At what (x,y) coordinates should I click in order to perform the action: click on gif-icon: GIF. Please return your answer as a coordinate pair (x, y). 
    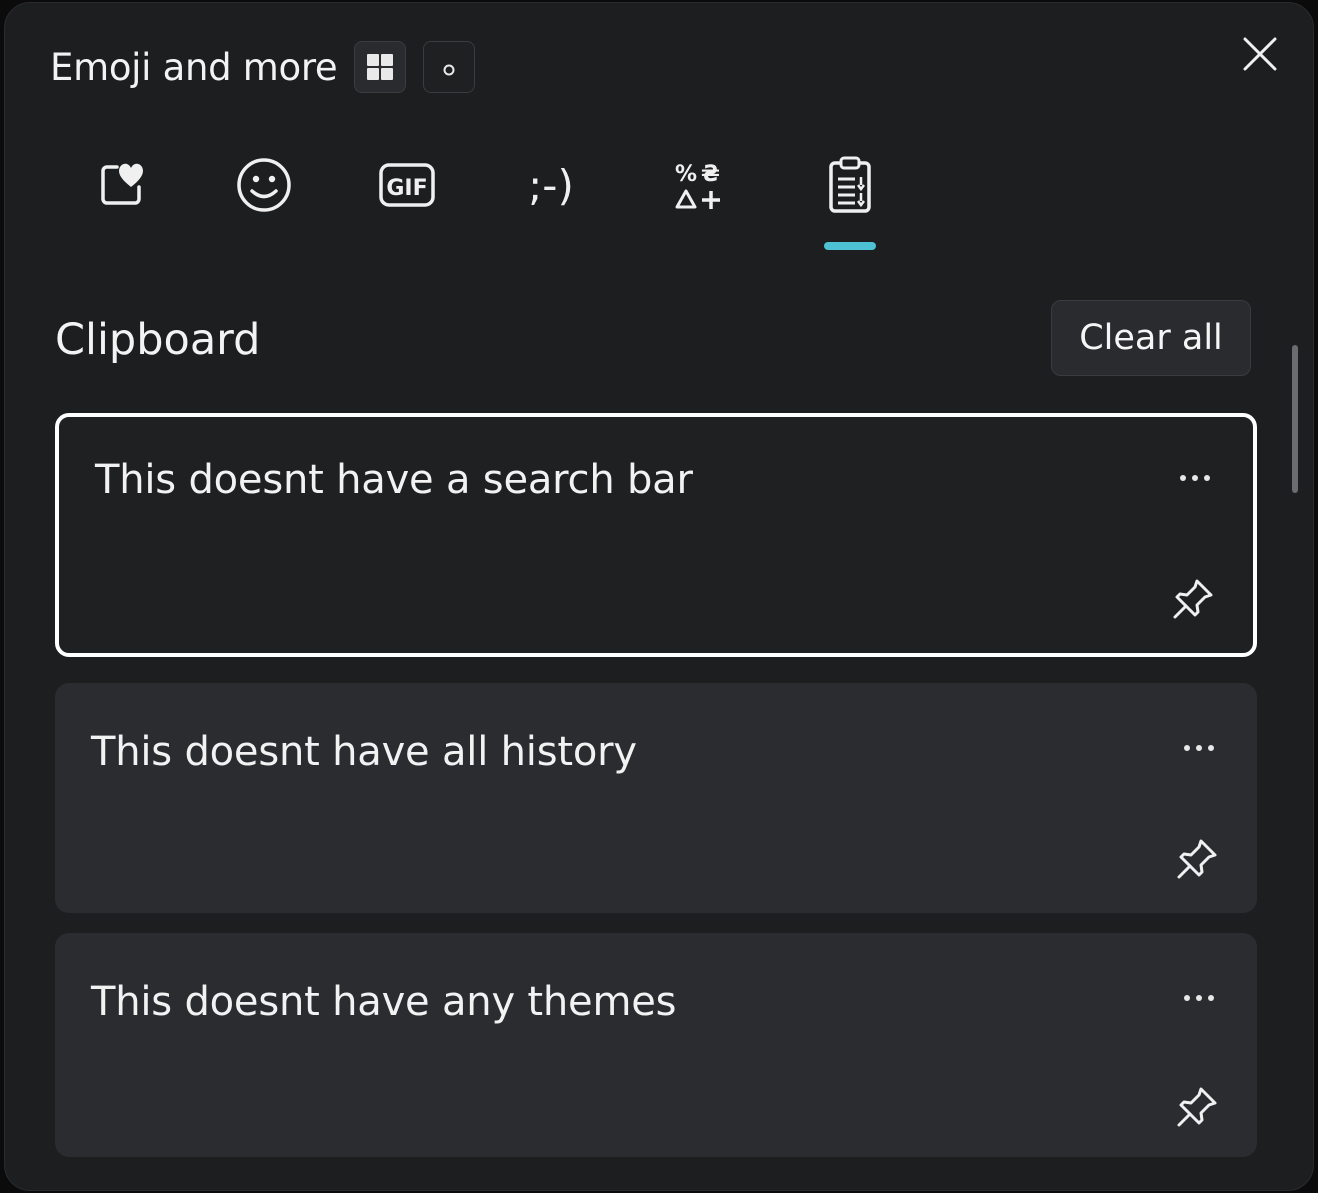
    Looking at the image, I should click on (407, 185).